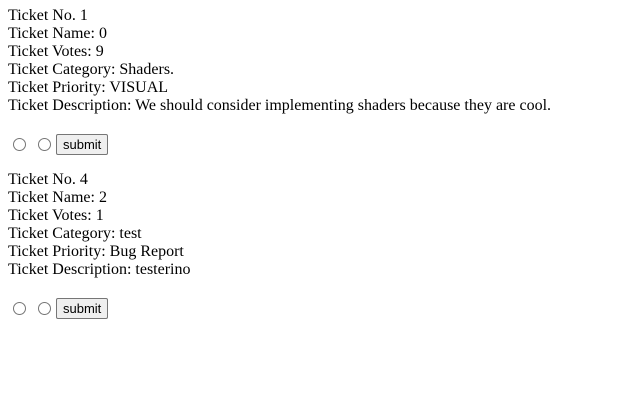 The image size is (622, 416). I want to click on ticket-name: Ticket Name: 2, so click(57, 197).